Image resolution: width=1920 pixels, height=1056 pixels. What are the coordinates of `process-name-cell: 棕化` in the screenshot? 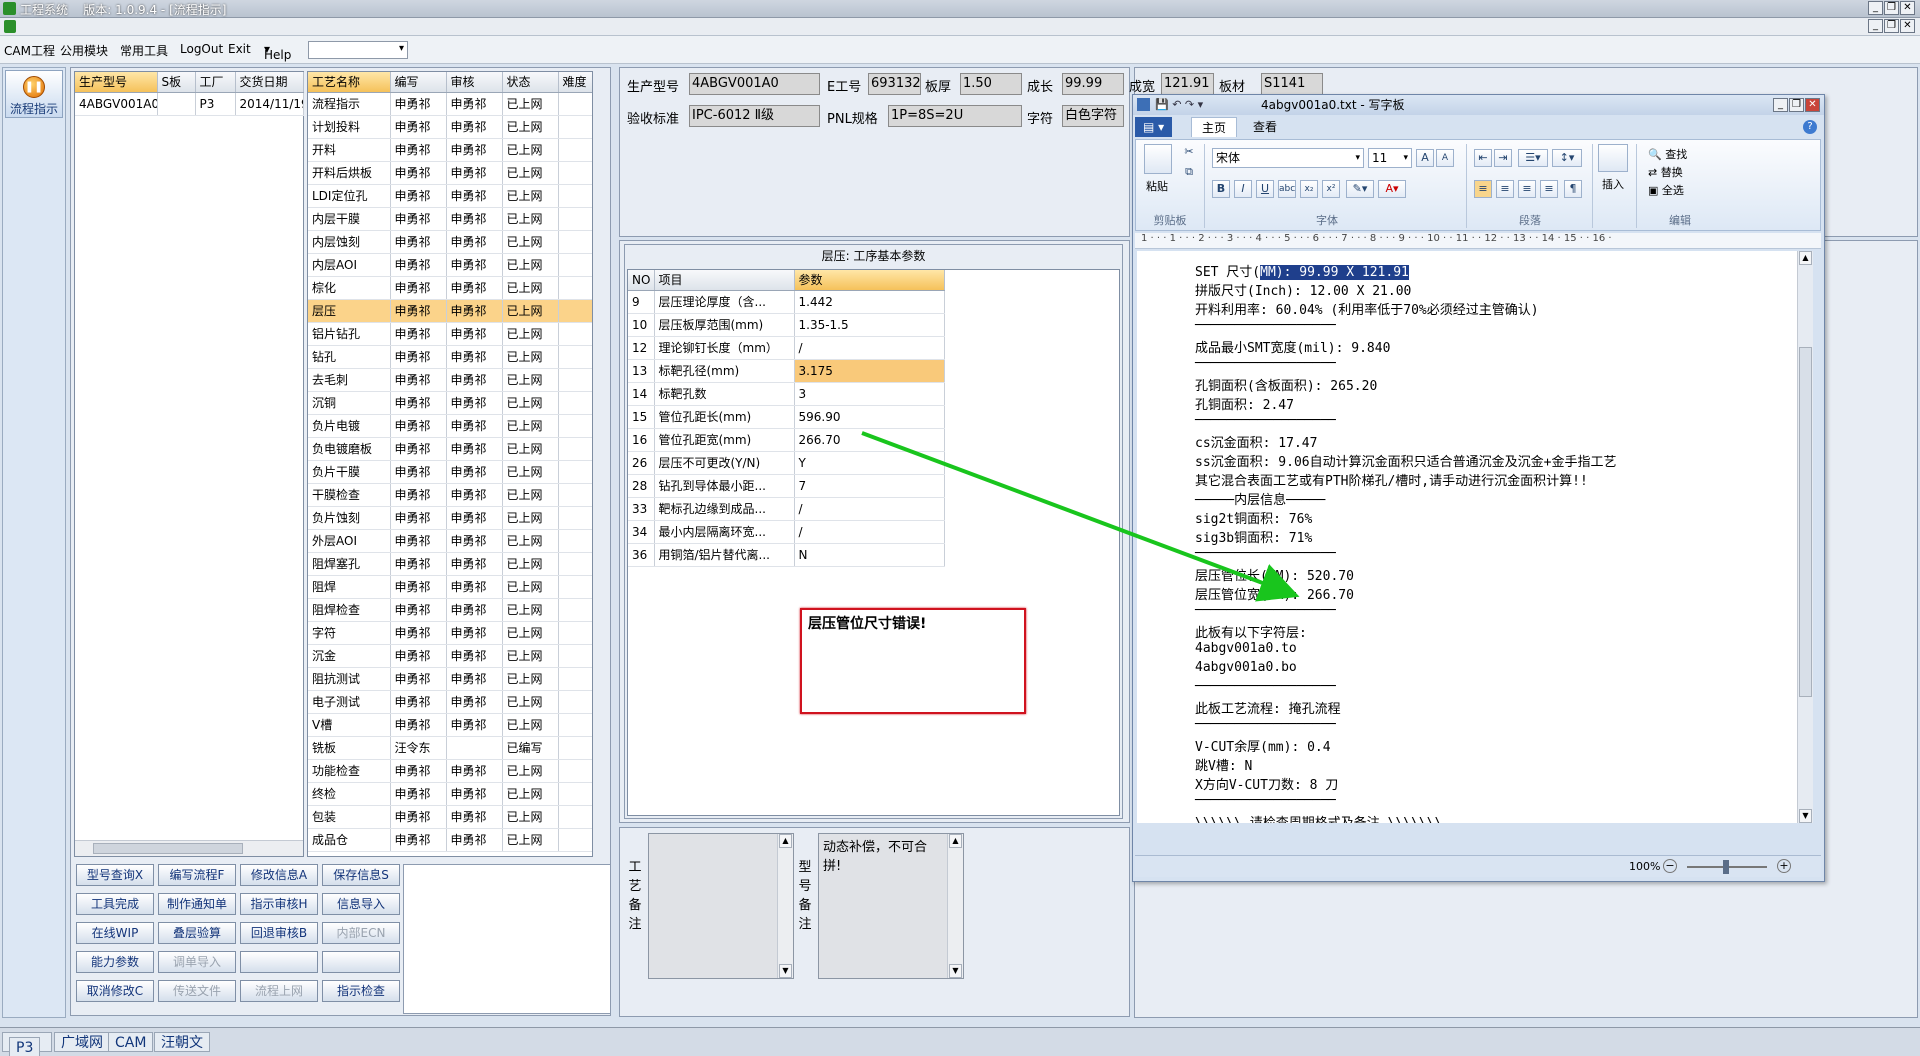 It's located at (349, 288).